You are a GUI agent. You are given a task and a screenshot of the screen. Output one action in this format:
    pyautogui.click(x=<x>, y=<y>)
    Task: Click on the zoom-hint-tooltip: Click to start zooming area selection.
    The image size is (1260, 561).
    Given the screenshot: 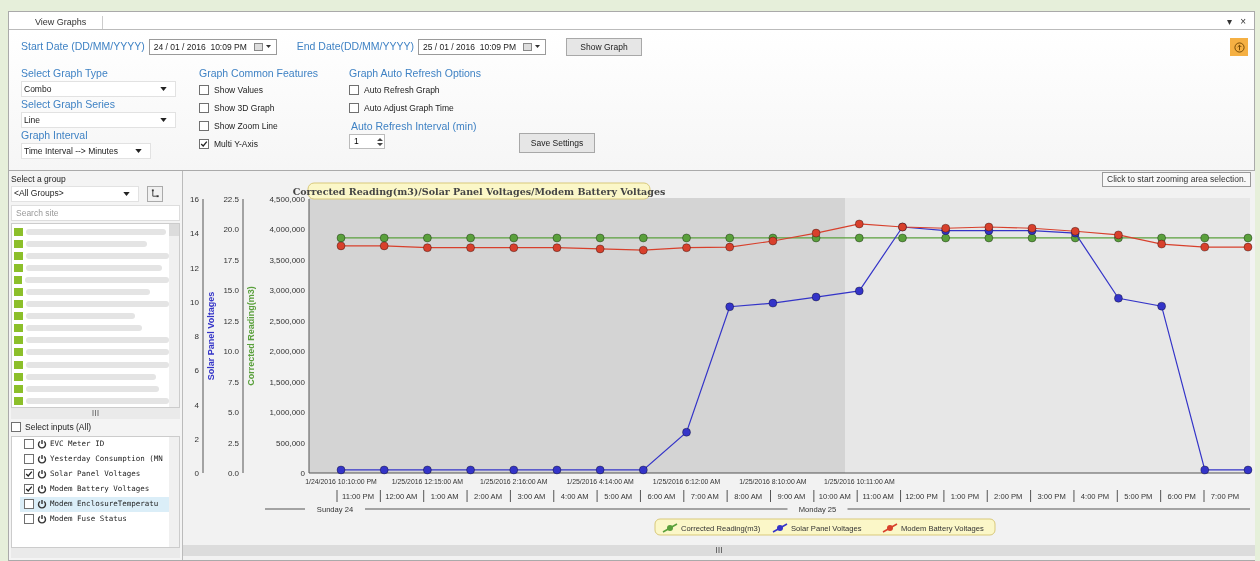 What is the action you would take?
    pyautogui.click(x=1176, y=179)
    